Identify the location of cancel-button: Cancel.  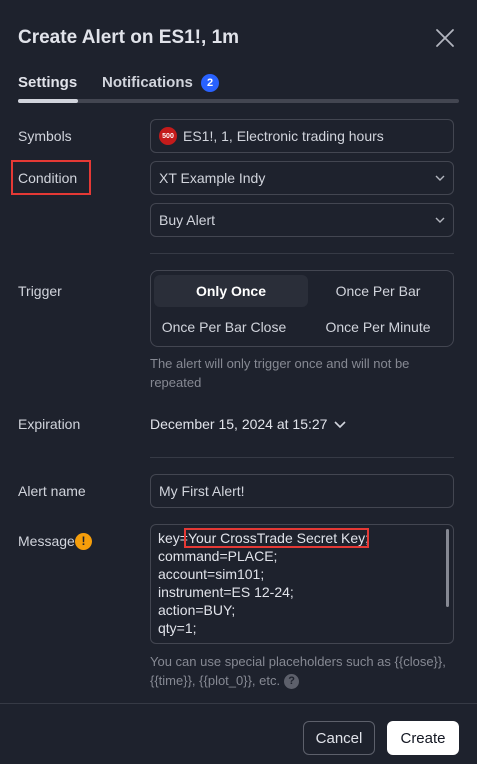
(339, 738).